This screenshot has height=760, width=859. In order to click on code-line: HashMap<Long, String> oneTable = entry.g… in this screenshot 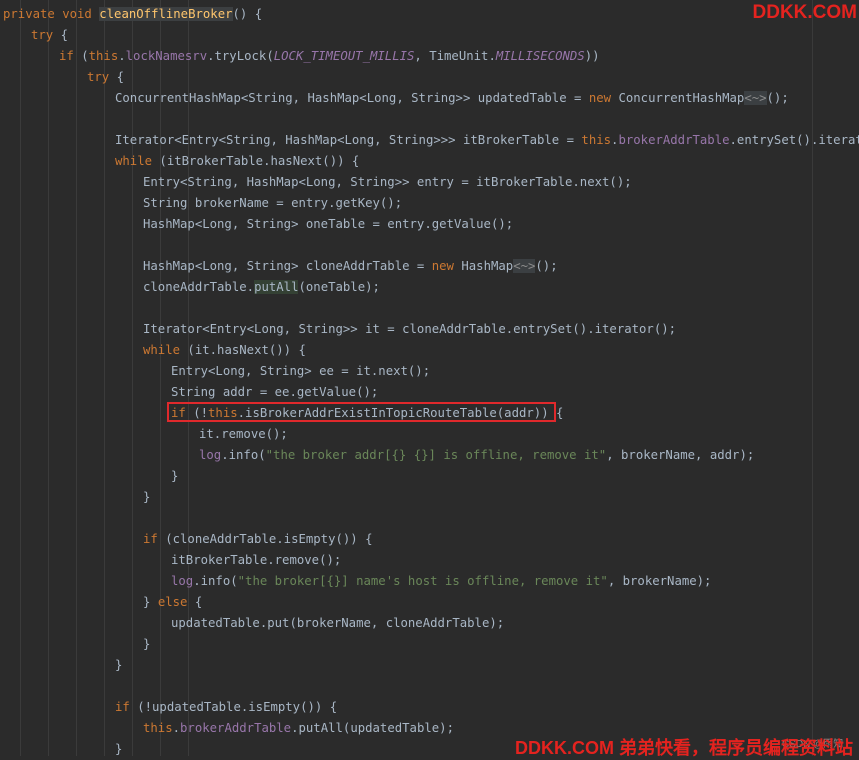, I will do `click(328, 224)`.